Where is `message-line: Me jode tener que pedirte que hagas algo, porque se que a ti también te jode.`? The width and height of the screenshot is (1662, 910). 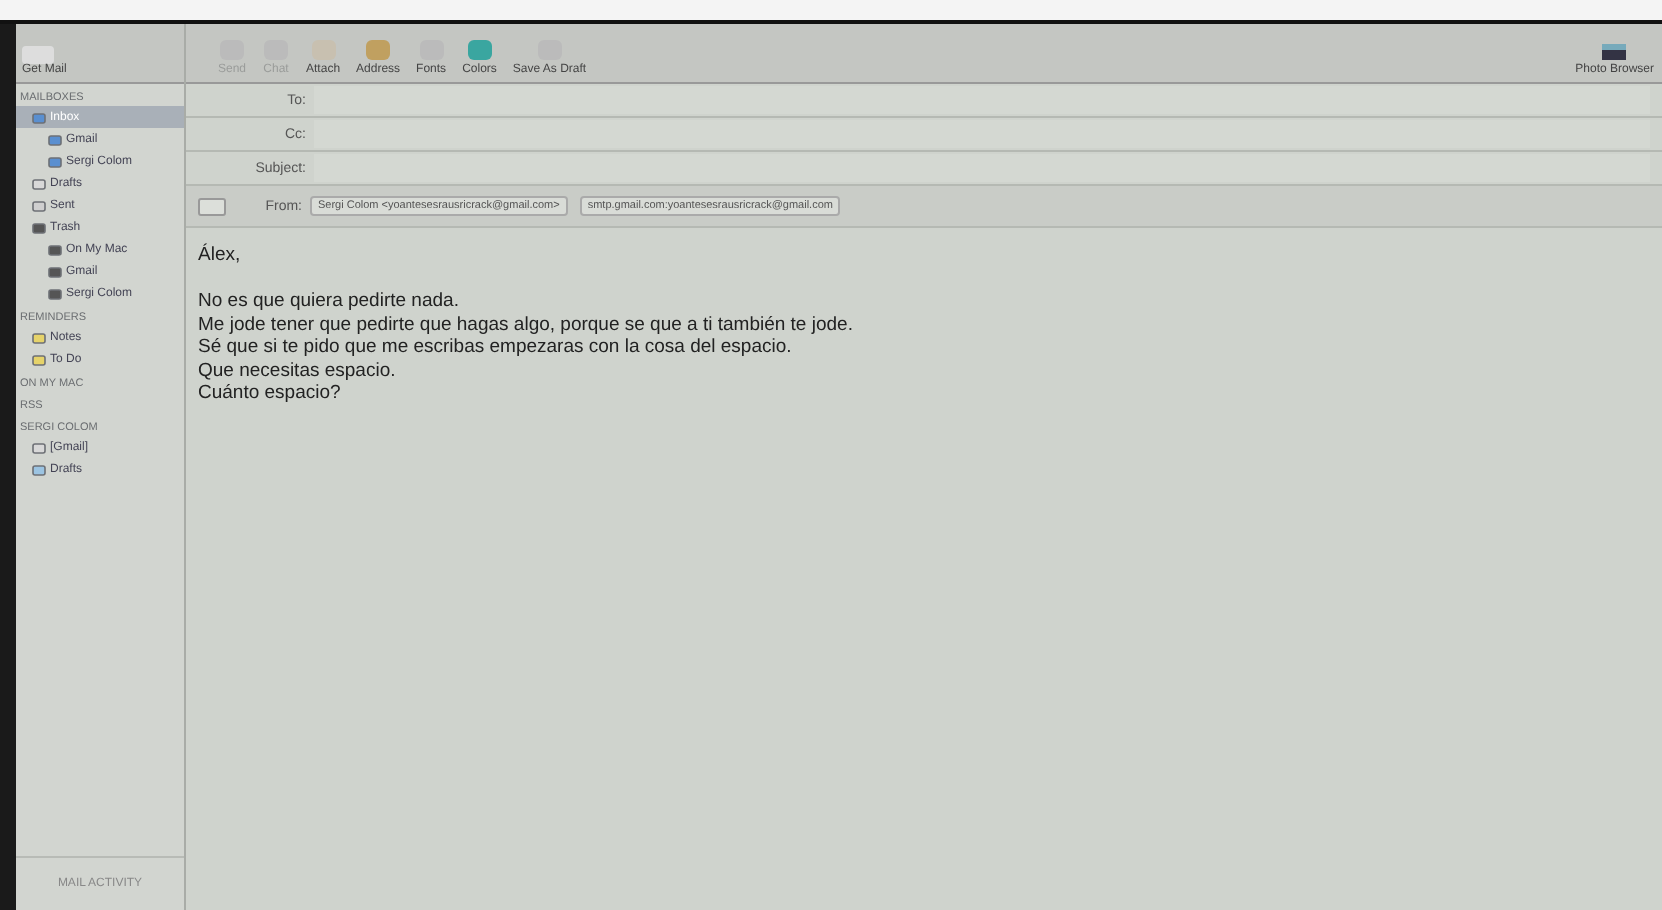
message-line: Me jode tener que pedirte que hagas algo, porque se que a ti también te jode. is located at coordinates (526, 324).